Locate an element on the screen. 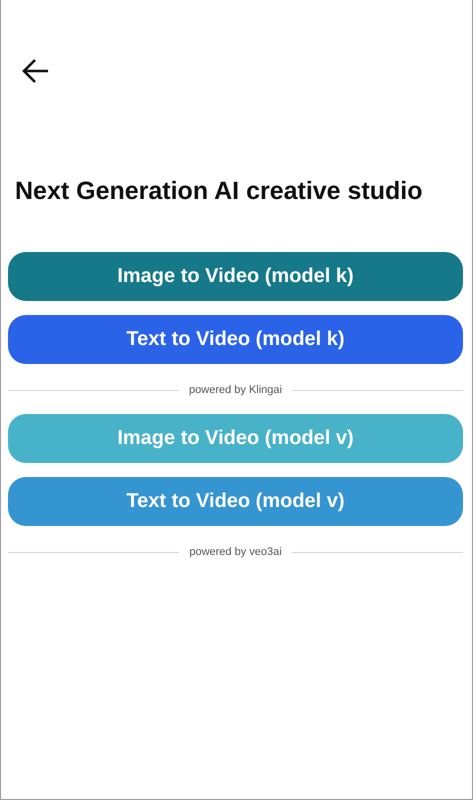 This screenshot has width=473, height=800. generator-button: Image to Video (model k) is located at coordinates (235, 276).